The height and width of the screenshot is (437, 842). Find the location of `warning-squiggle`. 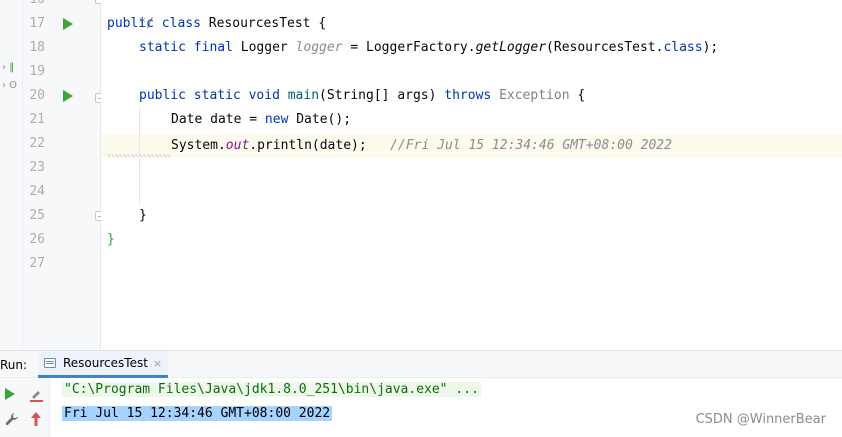

warning-squiggle is located at coordinates (139, 155).